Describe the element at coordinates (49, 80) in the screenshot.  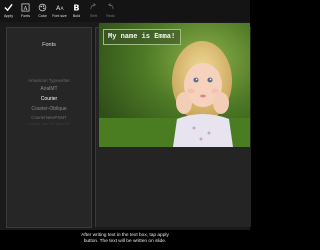
I see `font-item-american-typewriter: American Typewriter` at that location.